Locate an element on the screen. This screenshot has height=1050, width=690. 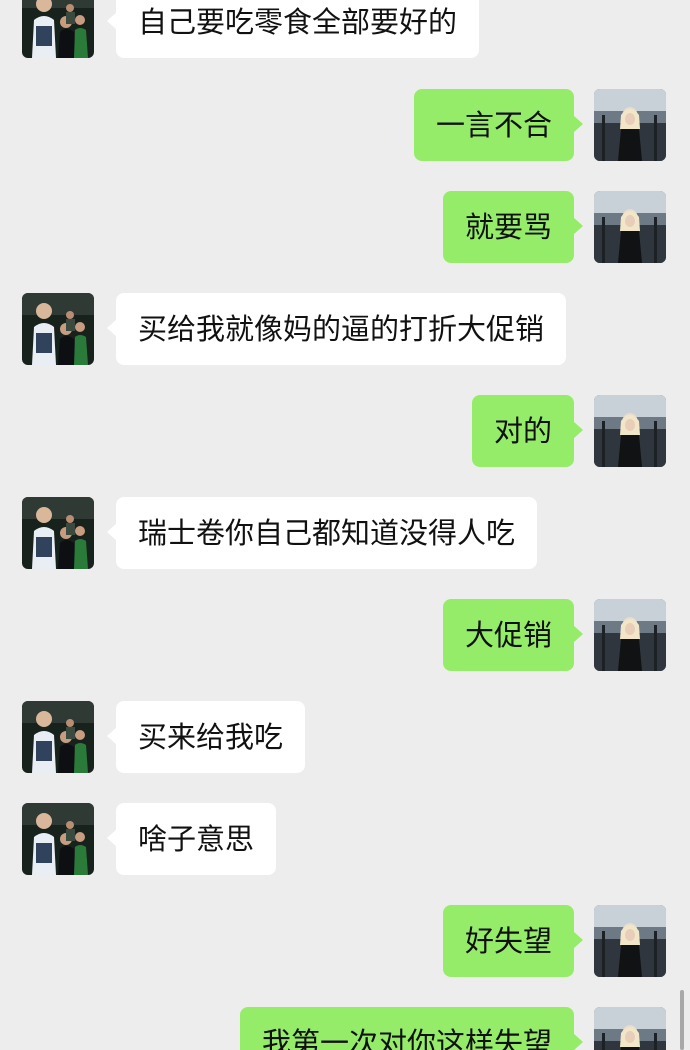
message-bubble: 大促销 is located at coordinates (512, 635).